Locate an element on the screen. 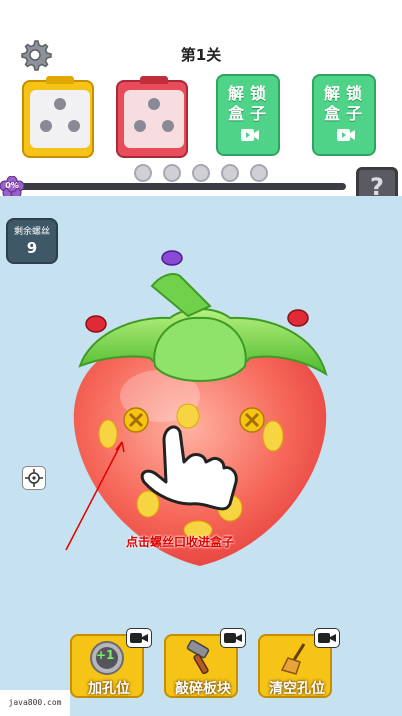  yellow-screw-box is located at coordinates (58, 117).